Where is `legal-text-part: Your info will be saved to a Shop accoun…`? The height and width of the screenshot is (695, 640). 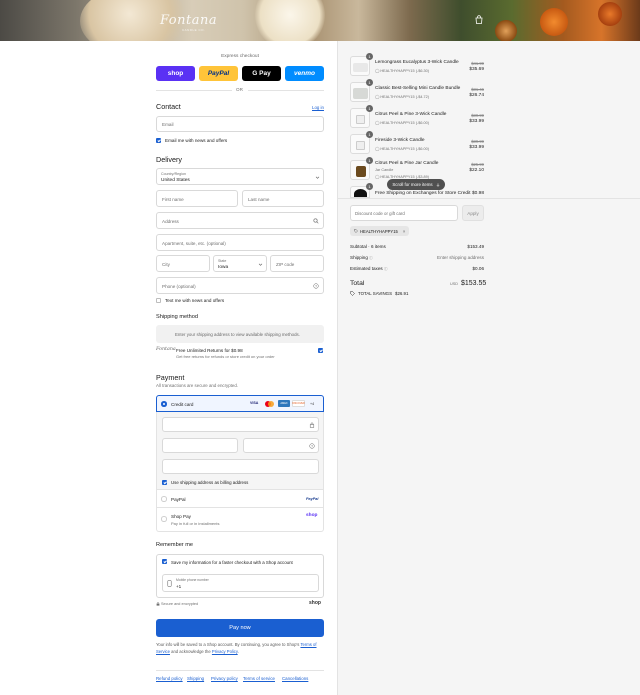
legal-text-part: Your info will be saved to a Shop accoun… is located at coordinates (228, 644).